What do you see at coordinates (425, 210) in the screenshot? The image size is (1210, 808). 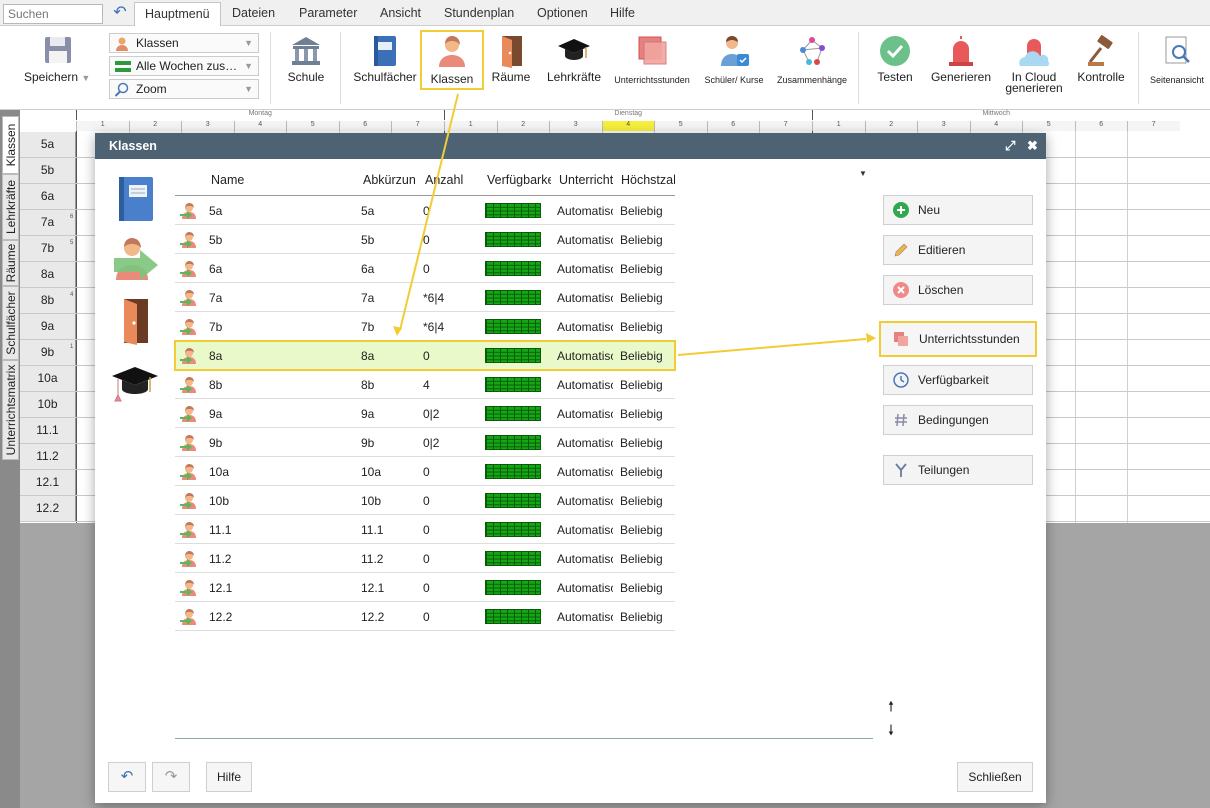 I see `table-row: 5a 5a 0 Automatisch Beliebig` at bounding box center [425, 210].